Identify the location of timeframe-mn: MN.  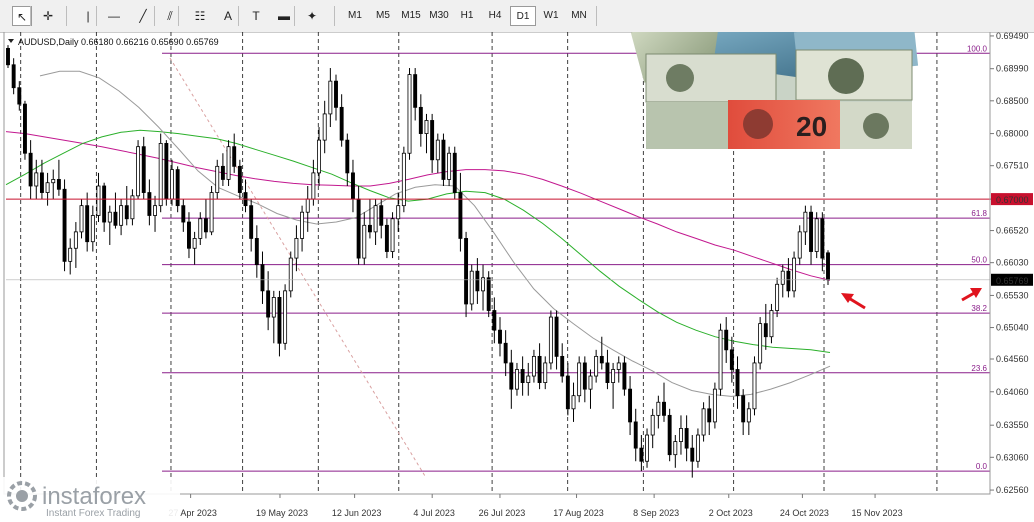
(579, 16).